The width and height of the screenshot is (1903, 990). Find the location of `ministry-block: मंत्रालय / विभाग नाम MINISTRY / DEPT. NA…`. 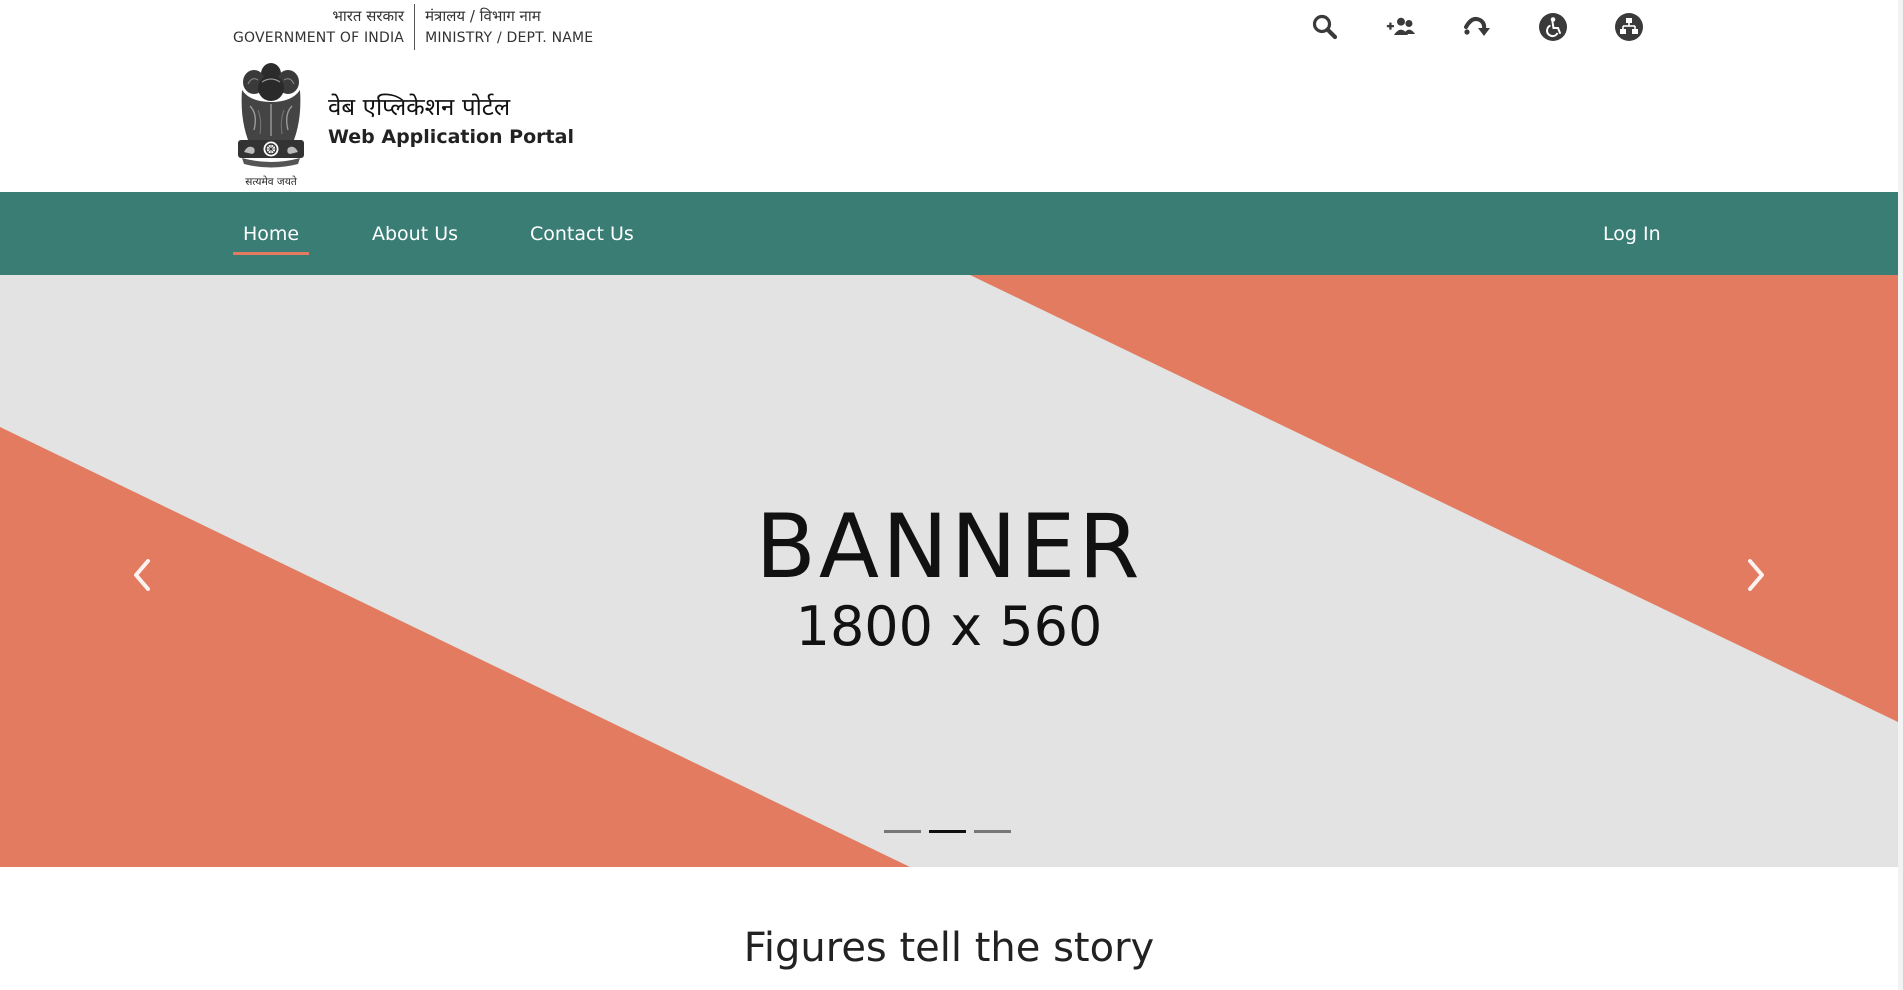

ministry-block: मंत्रालय / विभाग नाम MINISTRY / DEPT. NA… is located at coordinates (504, 27).